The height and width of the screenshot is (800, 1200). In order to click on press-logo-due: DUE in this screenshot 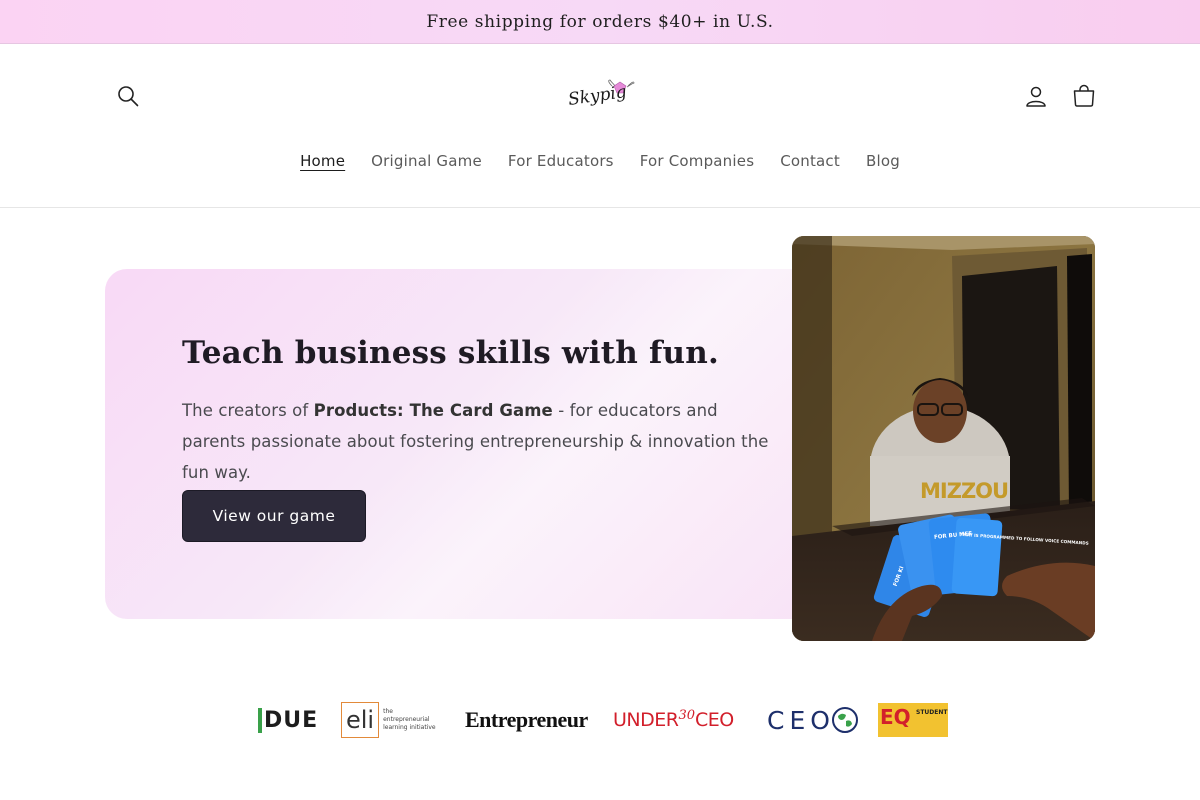, I will do `click(288, 720)`.